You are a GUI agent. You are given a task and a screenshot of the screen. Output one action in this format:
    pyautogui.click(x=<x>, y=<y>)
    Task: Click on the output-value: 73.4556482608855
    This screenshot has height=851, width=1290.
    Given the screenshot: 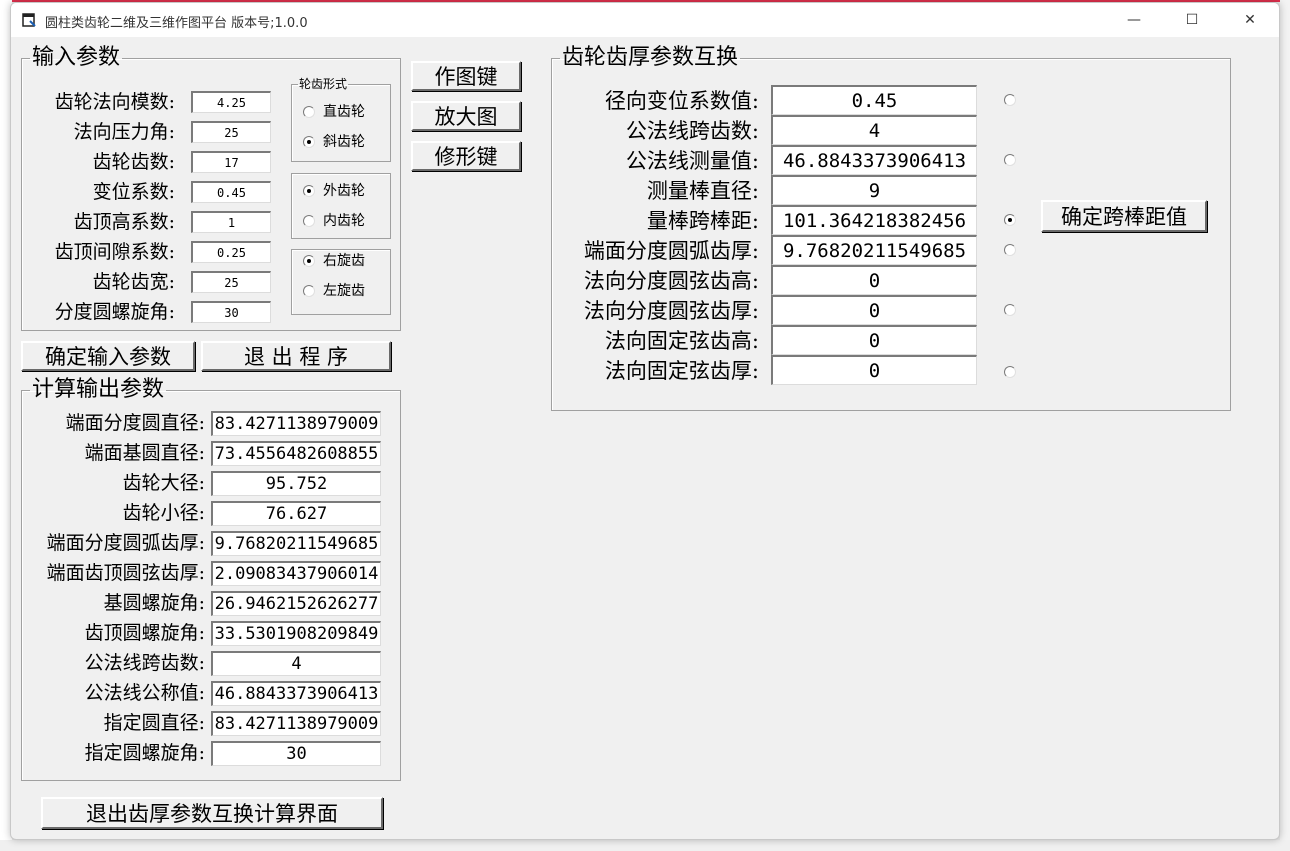 What is the action you would take?
    pyautogui.click(x=296, y=453)
    